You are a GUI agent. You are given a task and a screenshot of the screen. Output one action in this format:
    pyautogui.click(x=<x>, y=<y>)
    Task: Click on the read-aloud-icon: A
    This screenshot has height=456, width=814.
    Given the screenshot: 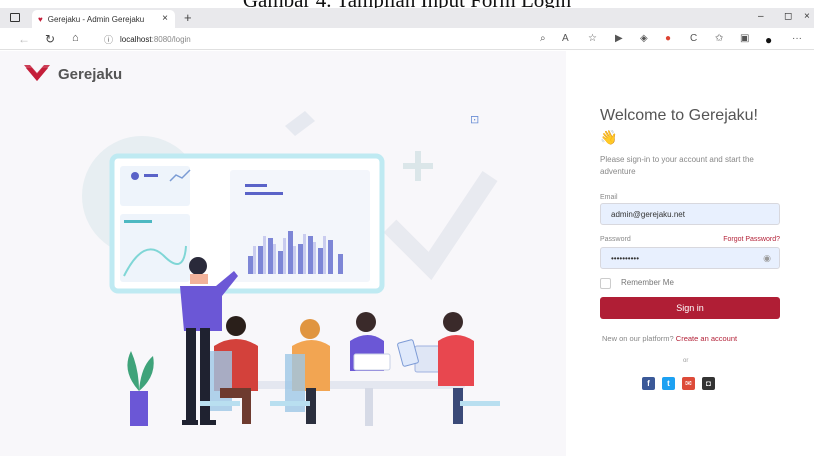 What is the action you would take?
    pyautogui.click(x=565, y=38)
    